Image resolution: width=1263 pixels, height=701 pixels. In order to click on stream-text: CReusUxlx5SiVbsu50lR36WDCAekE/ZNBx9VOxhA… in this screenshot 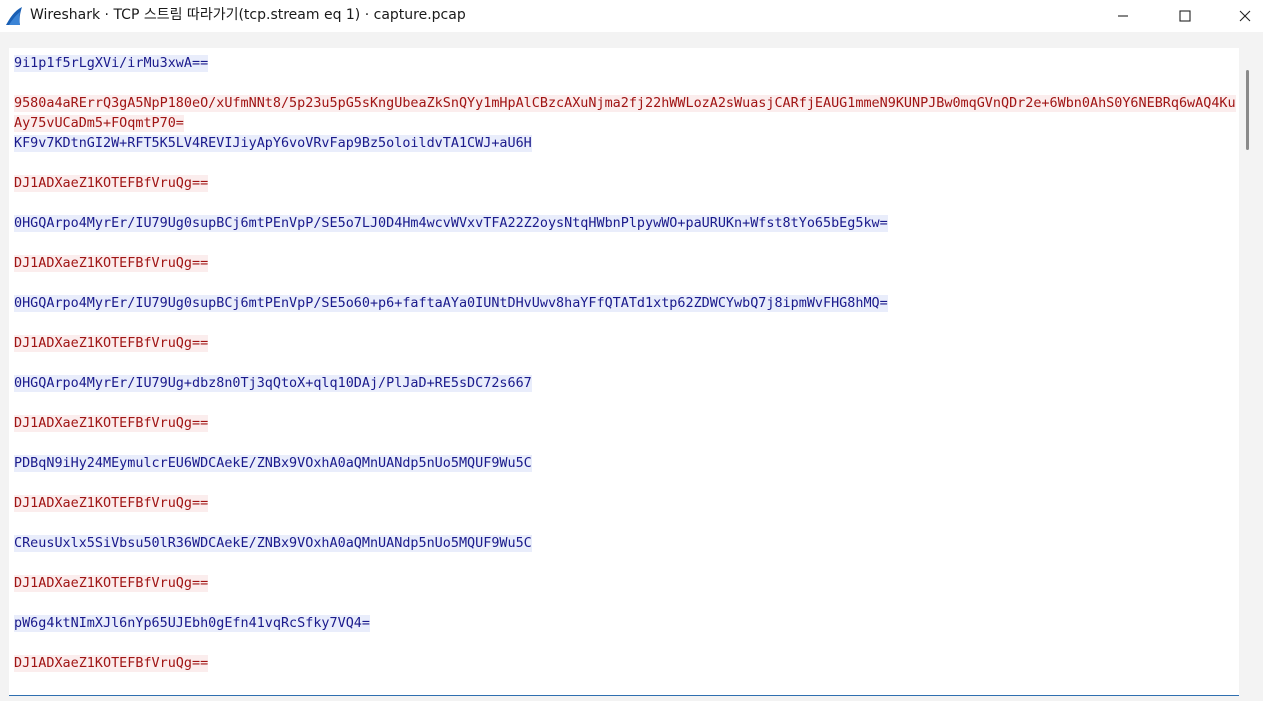, I will do `click(273, 543)`.